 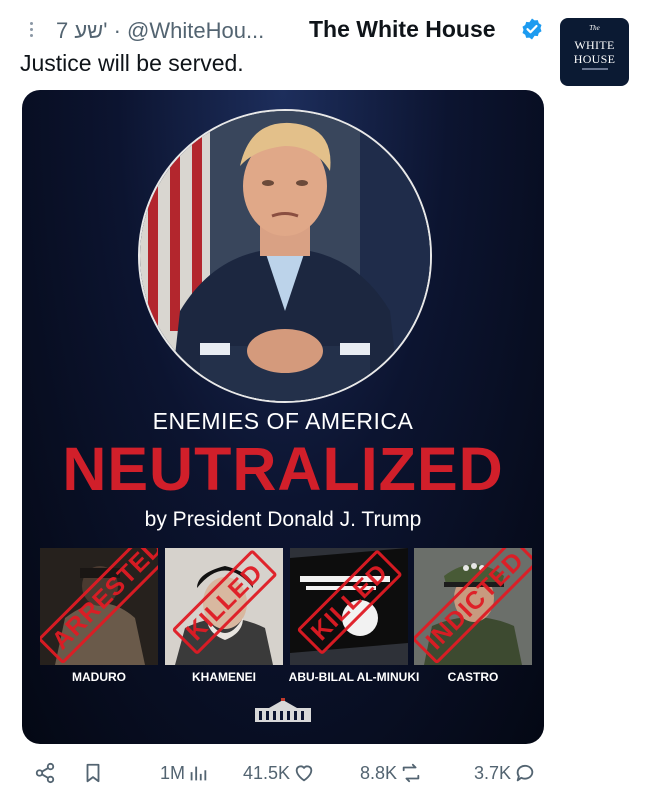 I want to click on share-icon, so click(x=45, y=773).